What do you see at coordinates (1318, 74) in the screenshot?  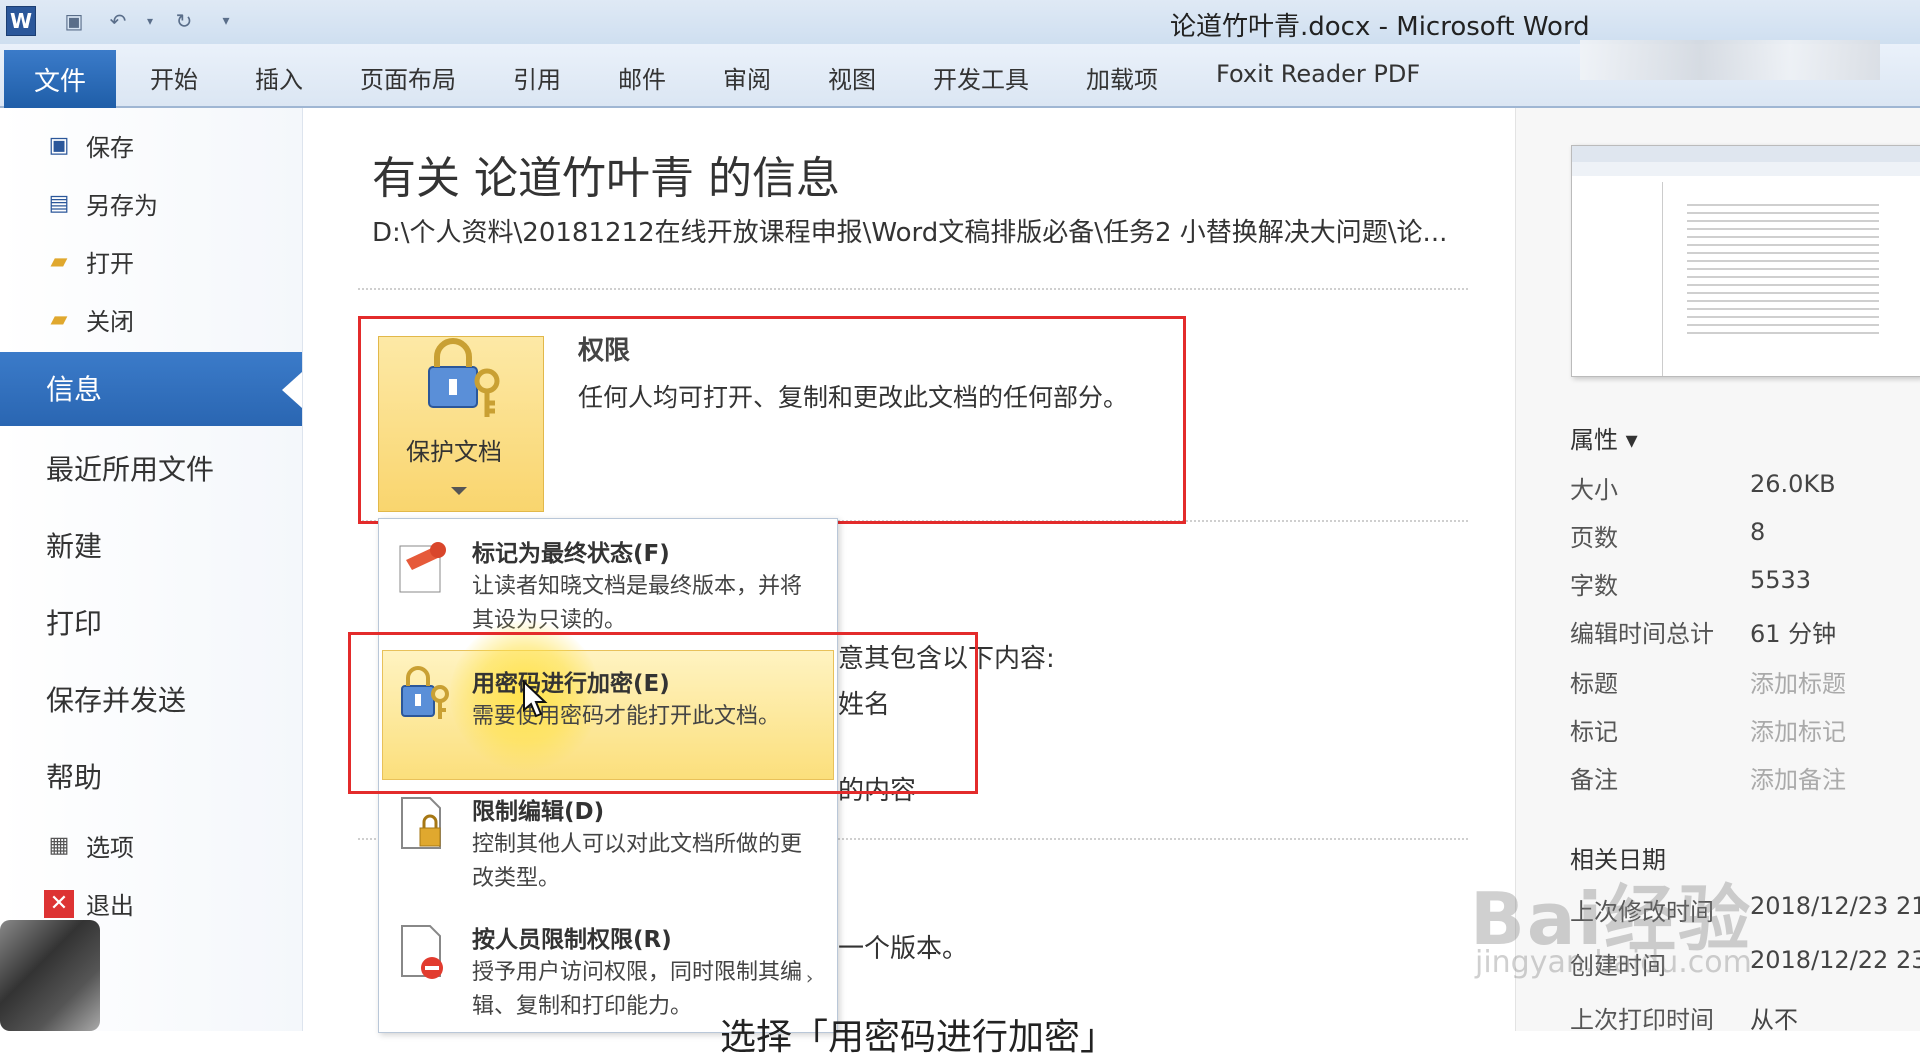 I see `tab-foxit: Foxit Reader PDF` at bounding box center [1318, 74].